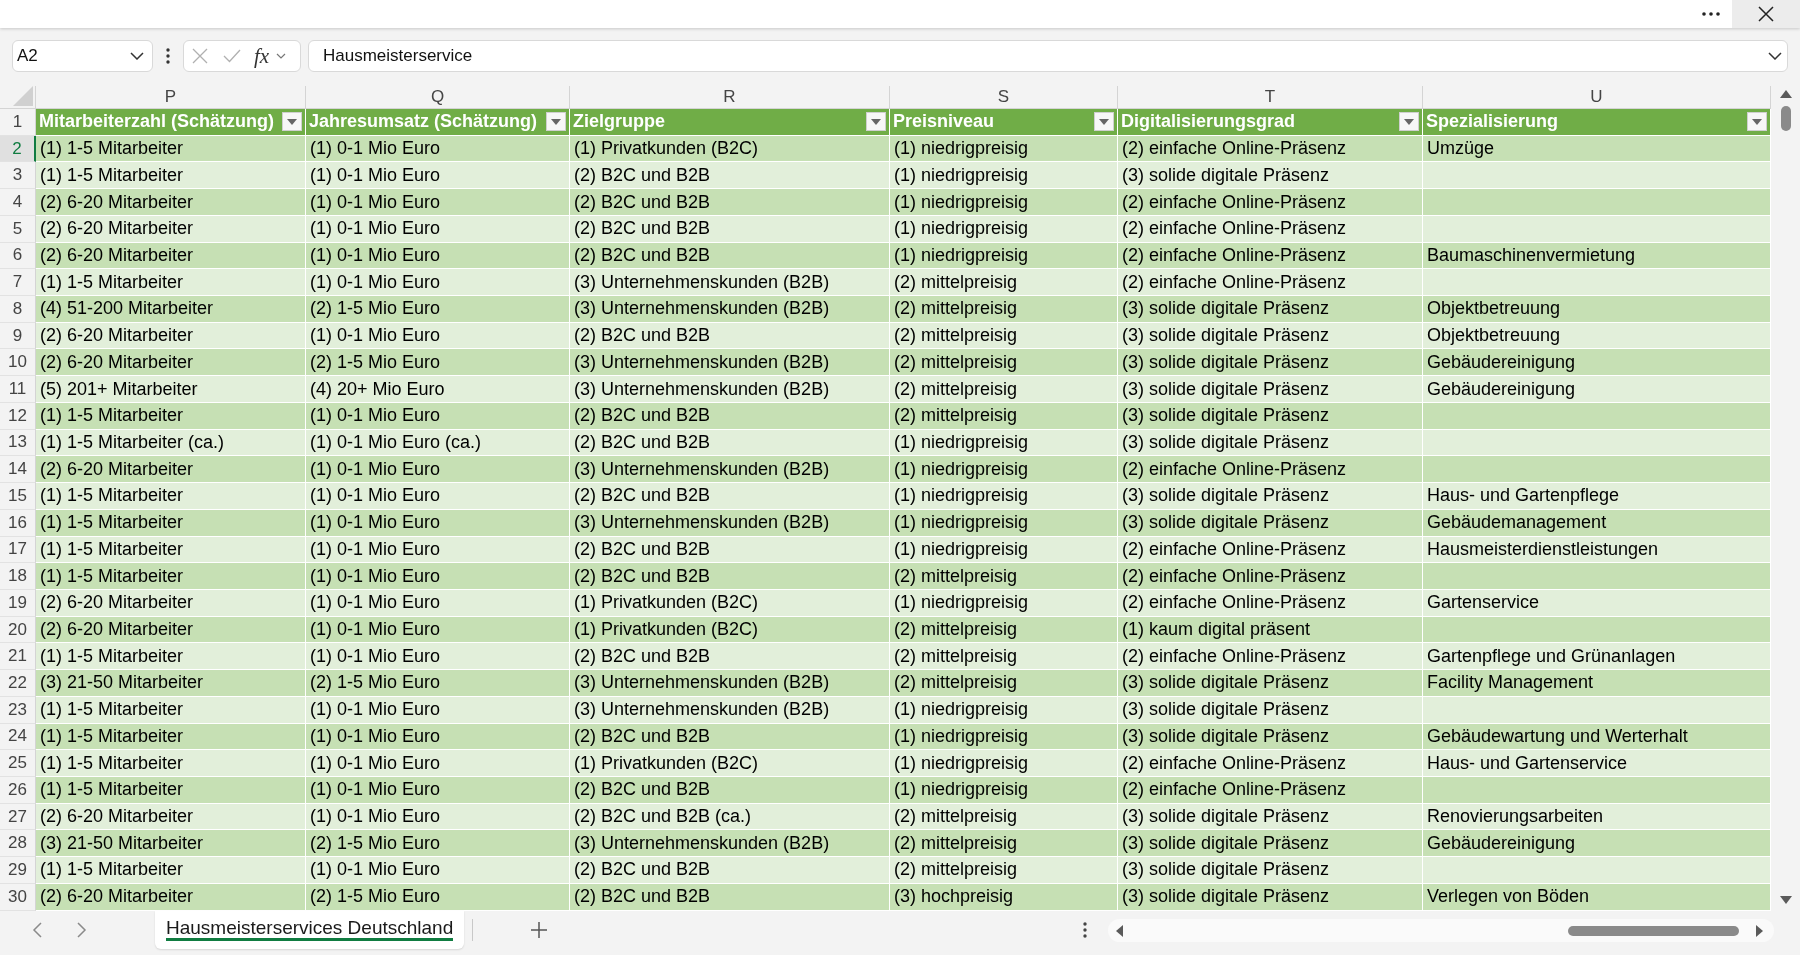  What do you see at coordinates (1483, 603) in the screenshot?
I see `cell-text: Gartenservice` at bounding box center [1483, 603].